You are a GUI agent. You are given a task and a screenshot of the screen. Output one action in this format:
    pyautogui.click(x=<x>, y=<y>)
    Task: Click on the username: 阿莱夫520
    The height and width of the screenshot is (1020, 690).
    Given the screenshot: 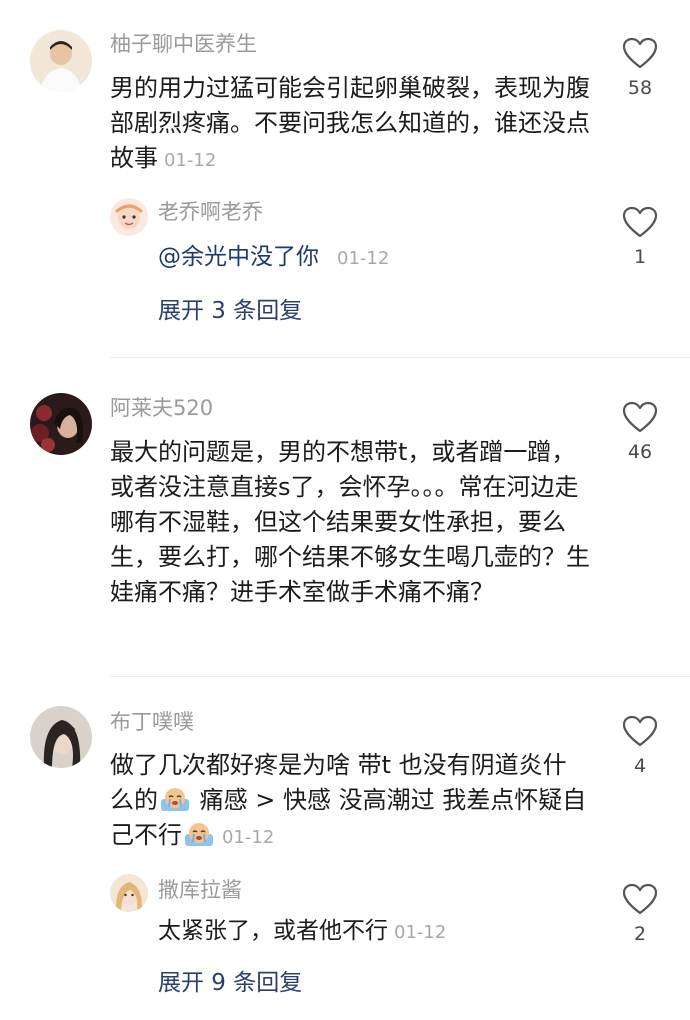 What is the action you would take?
    pyautogui.click(x=161, y=408)
    